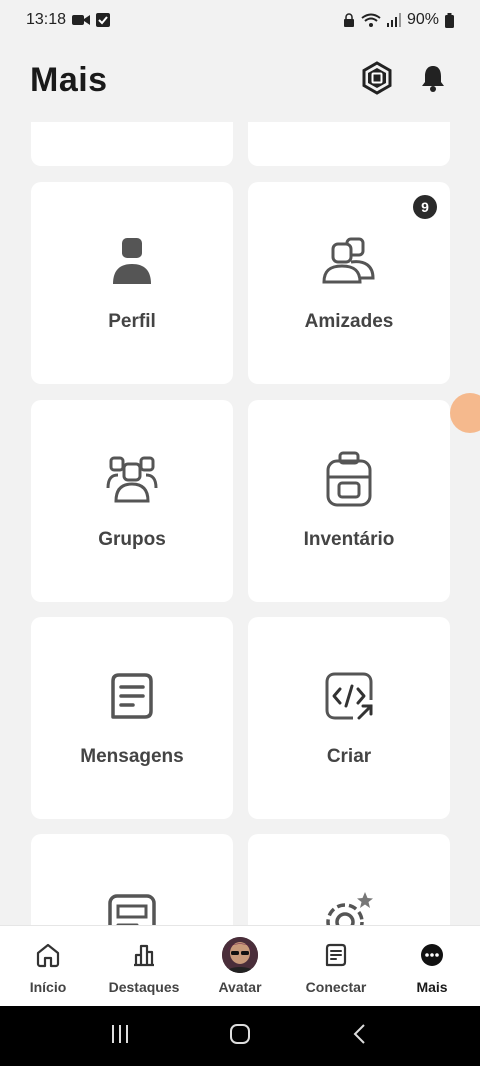 Image resolution: width=480 pixels, height=1066 pixels. I want to click on card-grupos: Grupos, so click(132, 501).